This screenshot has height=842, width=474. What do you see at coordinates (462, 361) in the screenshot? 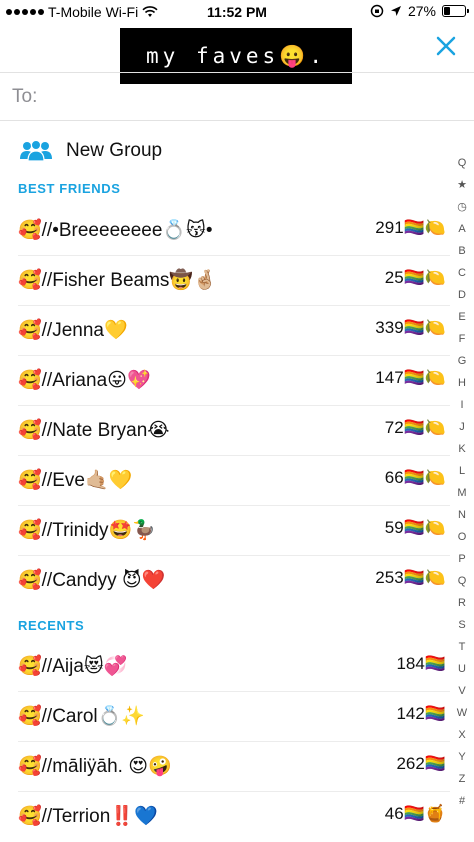
I see `alphabet-index-item: G` at bounding box center [462, 361].